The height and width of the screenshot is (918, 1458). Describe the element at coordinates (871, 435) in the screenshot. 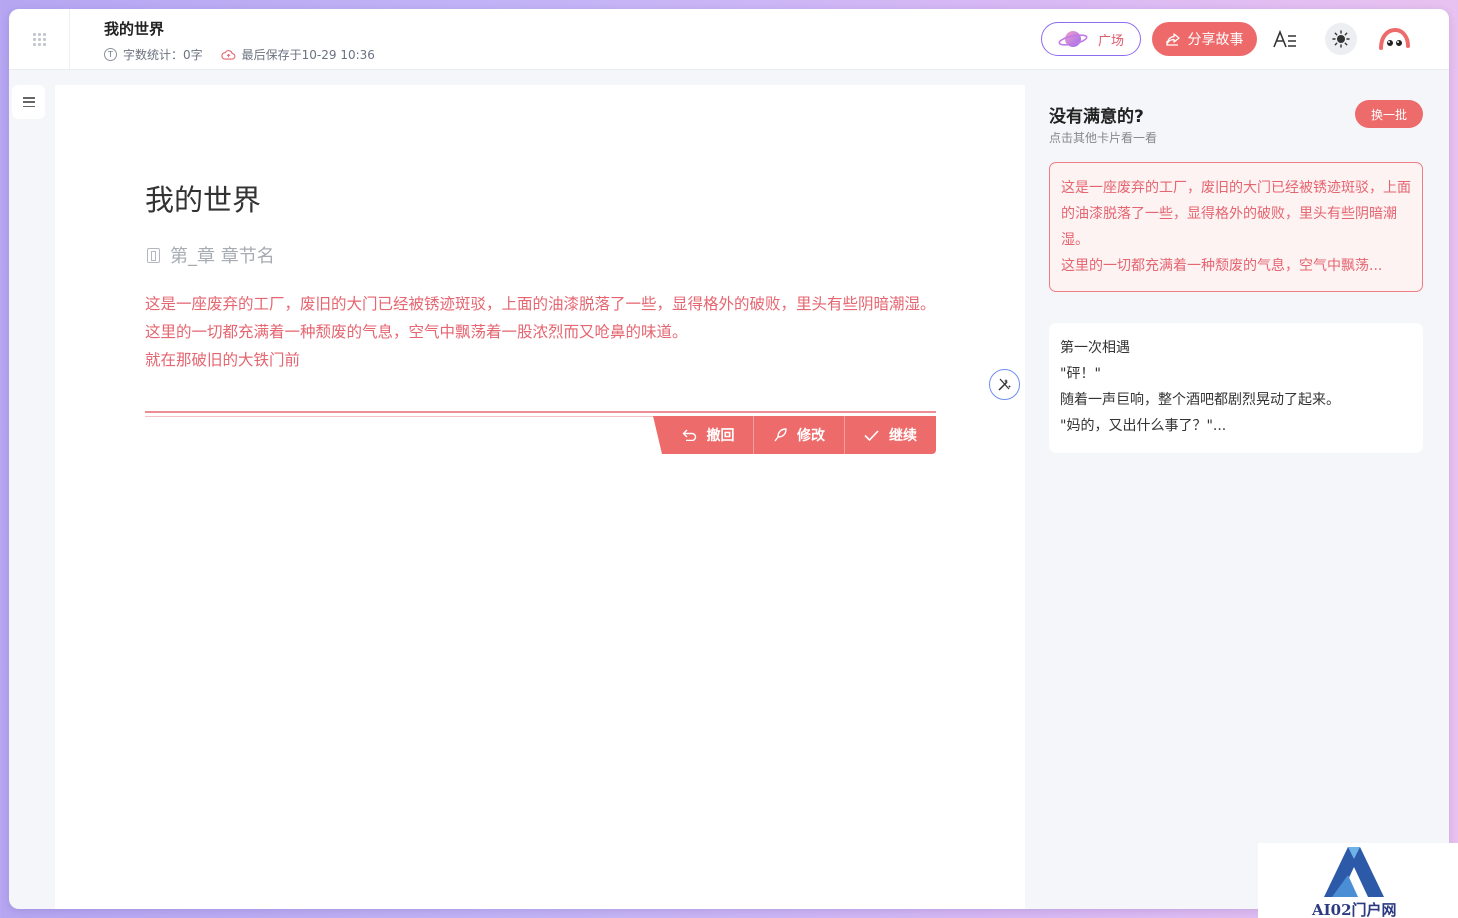

I see `check-icon` at that location.